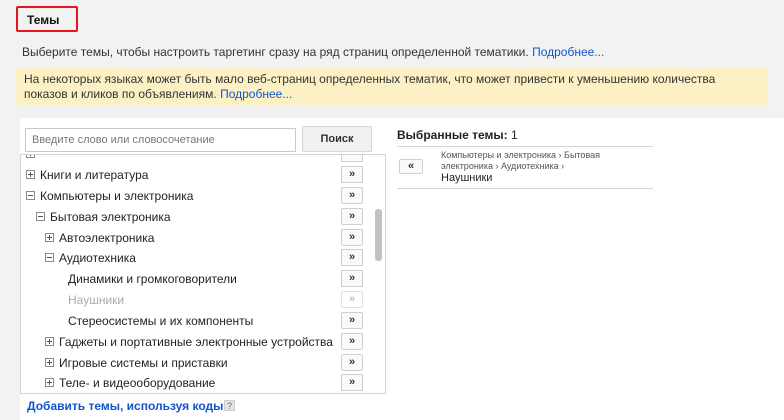 The image size is (784, 420). Describe the element at coordinates (196, 175) in the screenshot. I see `tree-row: Книги и литература »` at that location.